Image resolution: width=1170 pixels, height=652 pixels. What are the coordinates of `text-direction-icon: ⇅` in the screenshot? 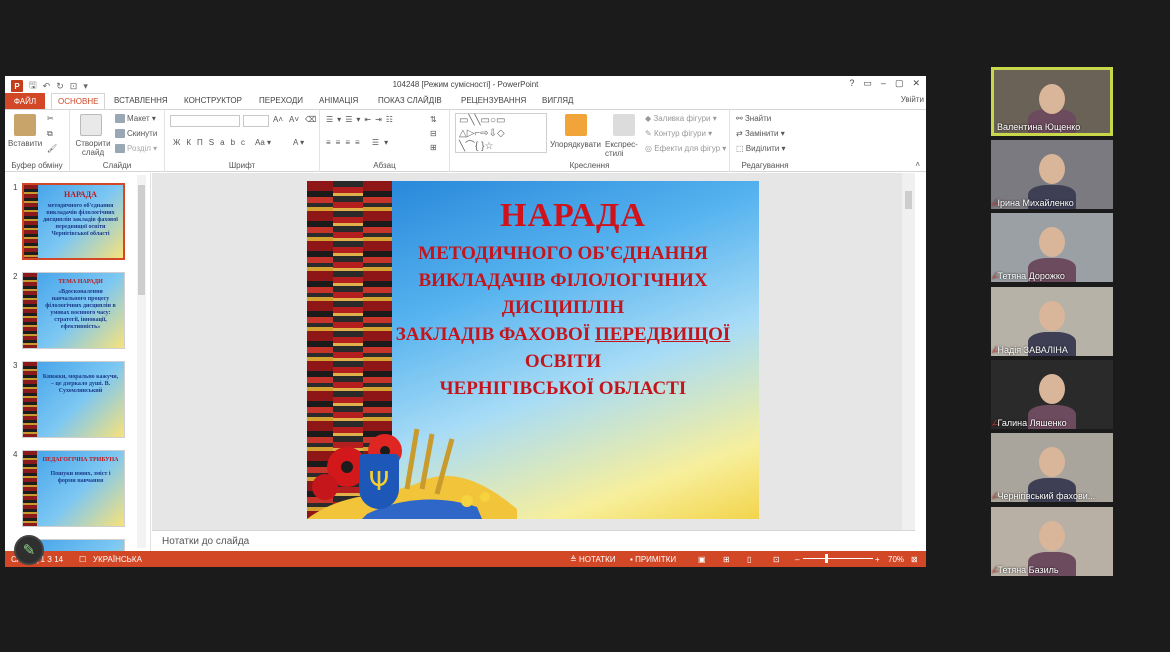 It's located at (433, 119).